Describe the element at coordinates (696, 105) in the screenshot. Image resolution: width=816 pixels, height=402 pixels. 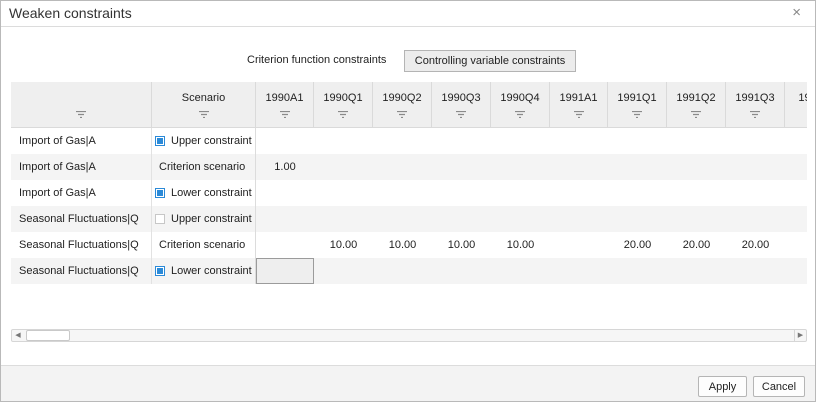
I see `column-header-period: 1991Q2` at that location.